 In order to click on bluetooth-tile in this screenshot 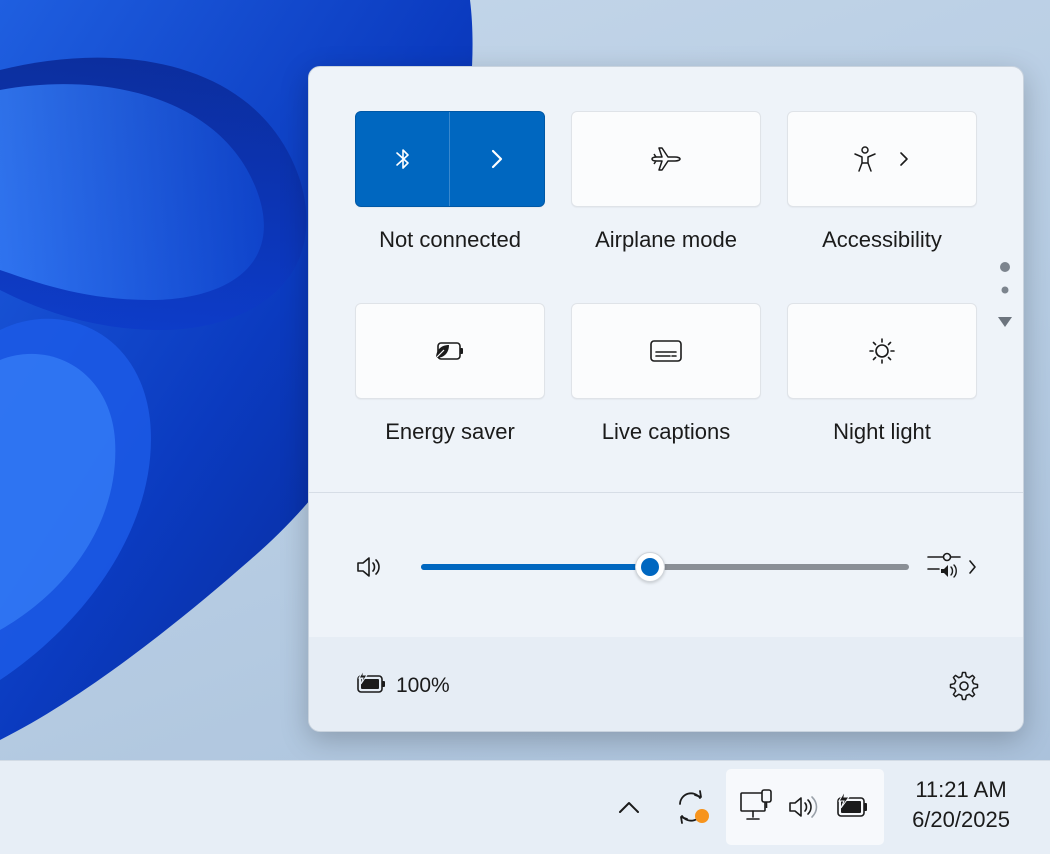, I will do `click(450, 159)`.